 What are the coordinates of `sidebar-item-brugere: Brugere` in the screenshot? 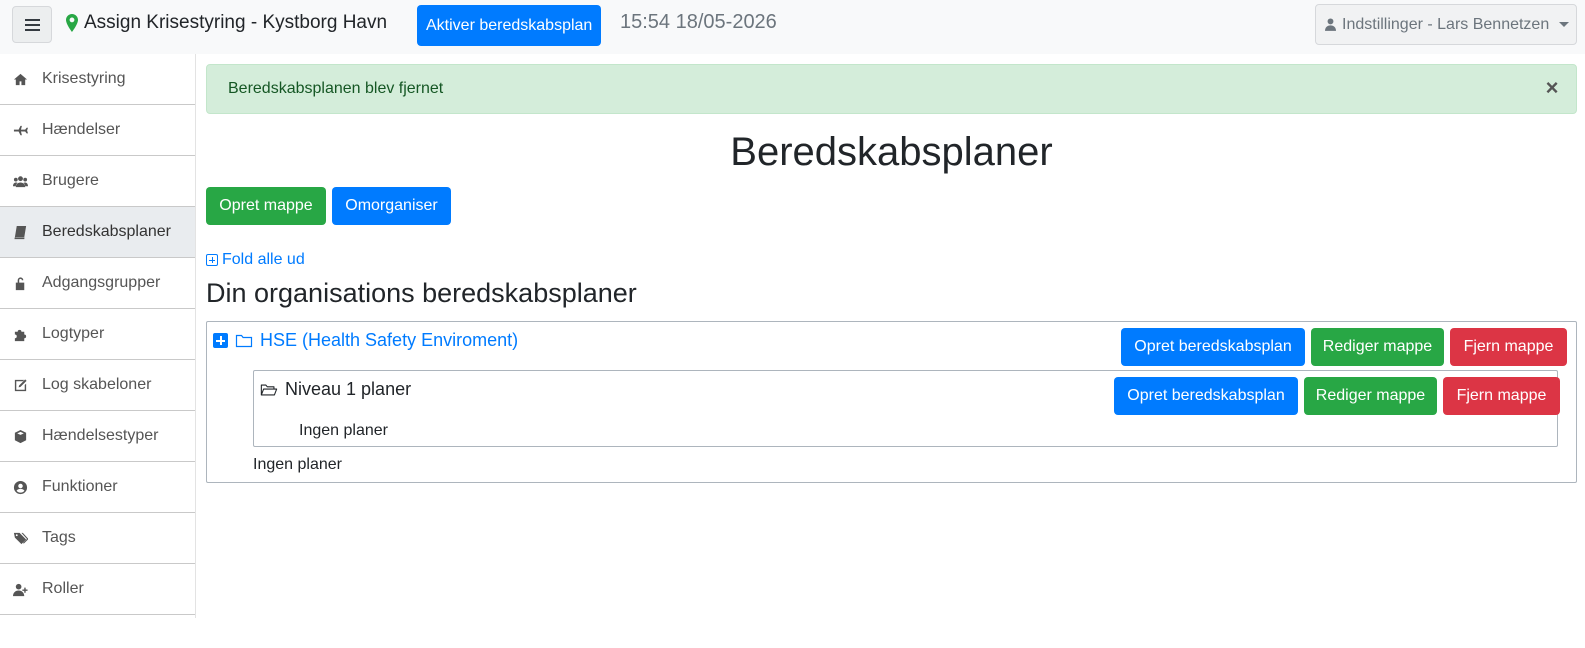 It's located at (97, 181).